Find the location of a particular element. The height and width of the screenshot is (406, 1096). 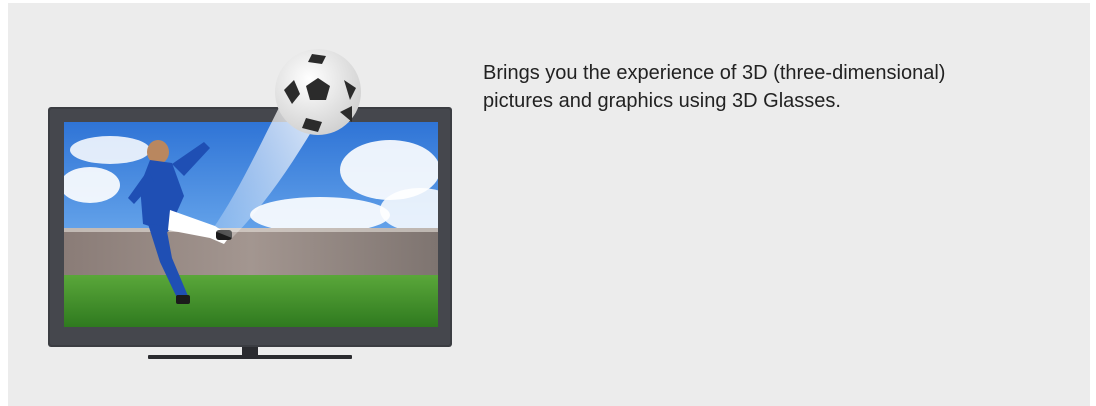

tv-stand is located at coordinates (250, 353).